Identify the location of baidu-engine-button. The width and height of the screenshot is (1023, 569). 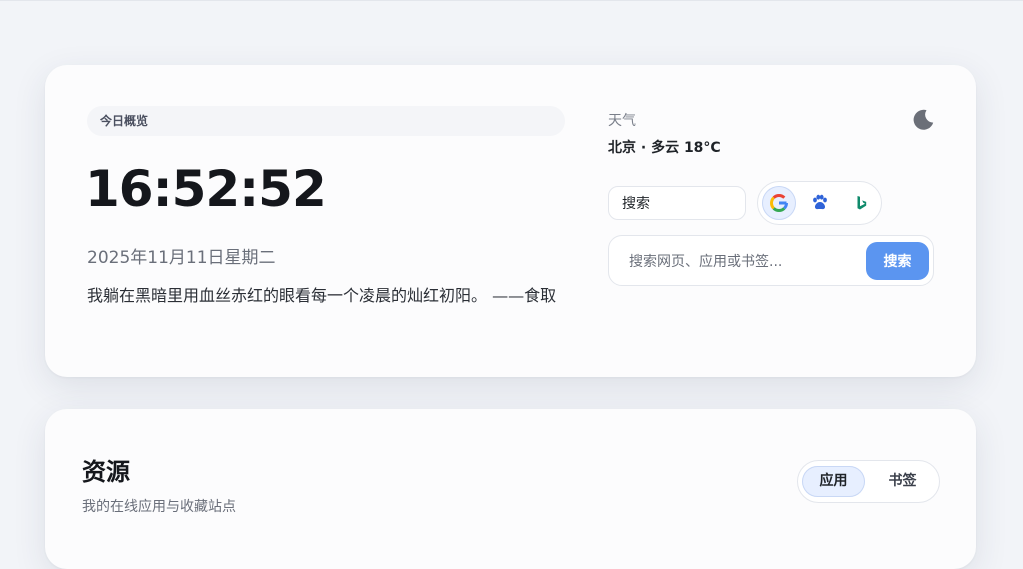
(820, 203).